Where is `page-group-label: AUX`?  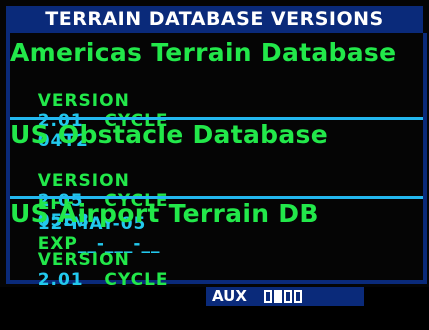 page-group-label: AUX is located at coordinates (229, 296).